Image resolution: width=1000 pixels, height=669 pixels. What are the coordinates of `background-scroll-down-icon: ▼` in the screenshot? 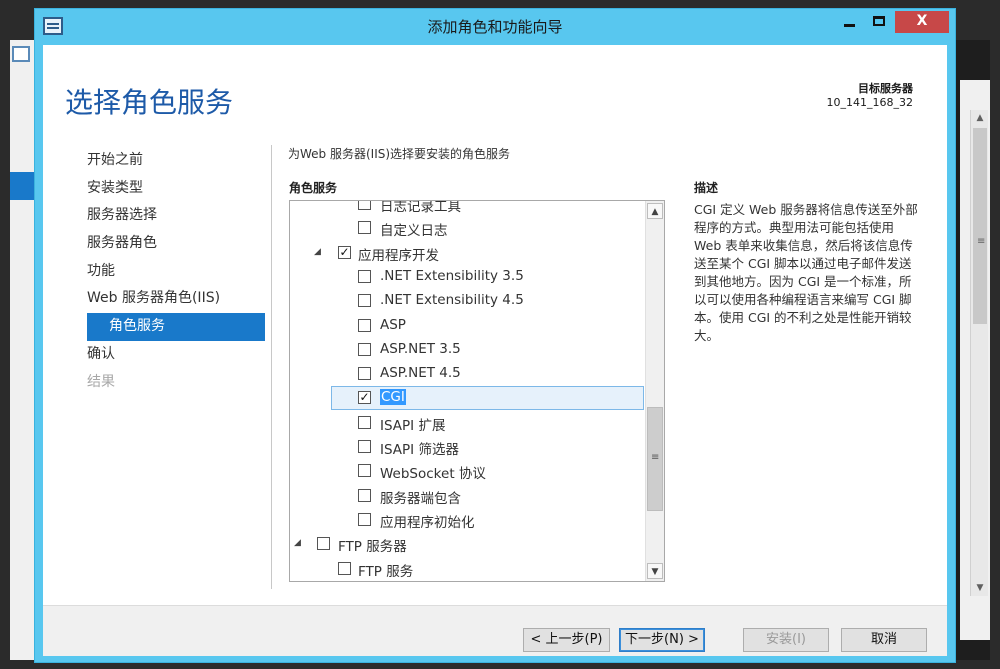 It's located at (980, 588).